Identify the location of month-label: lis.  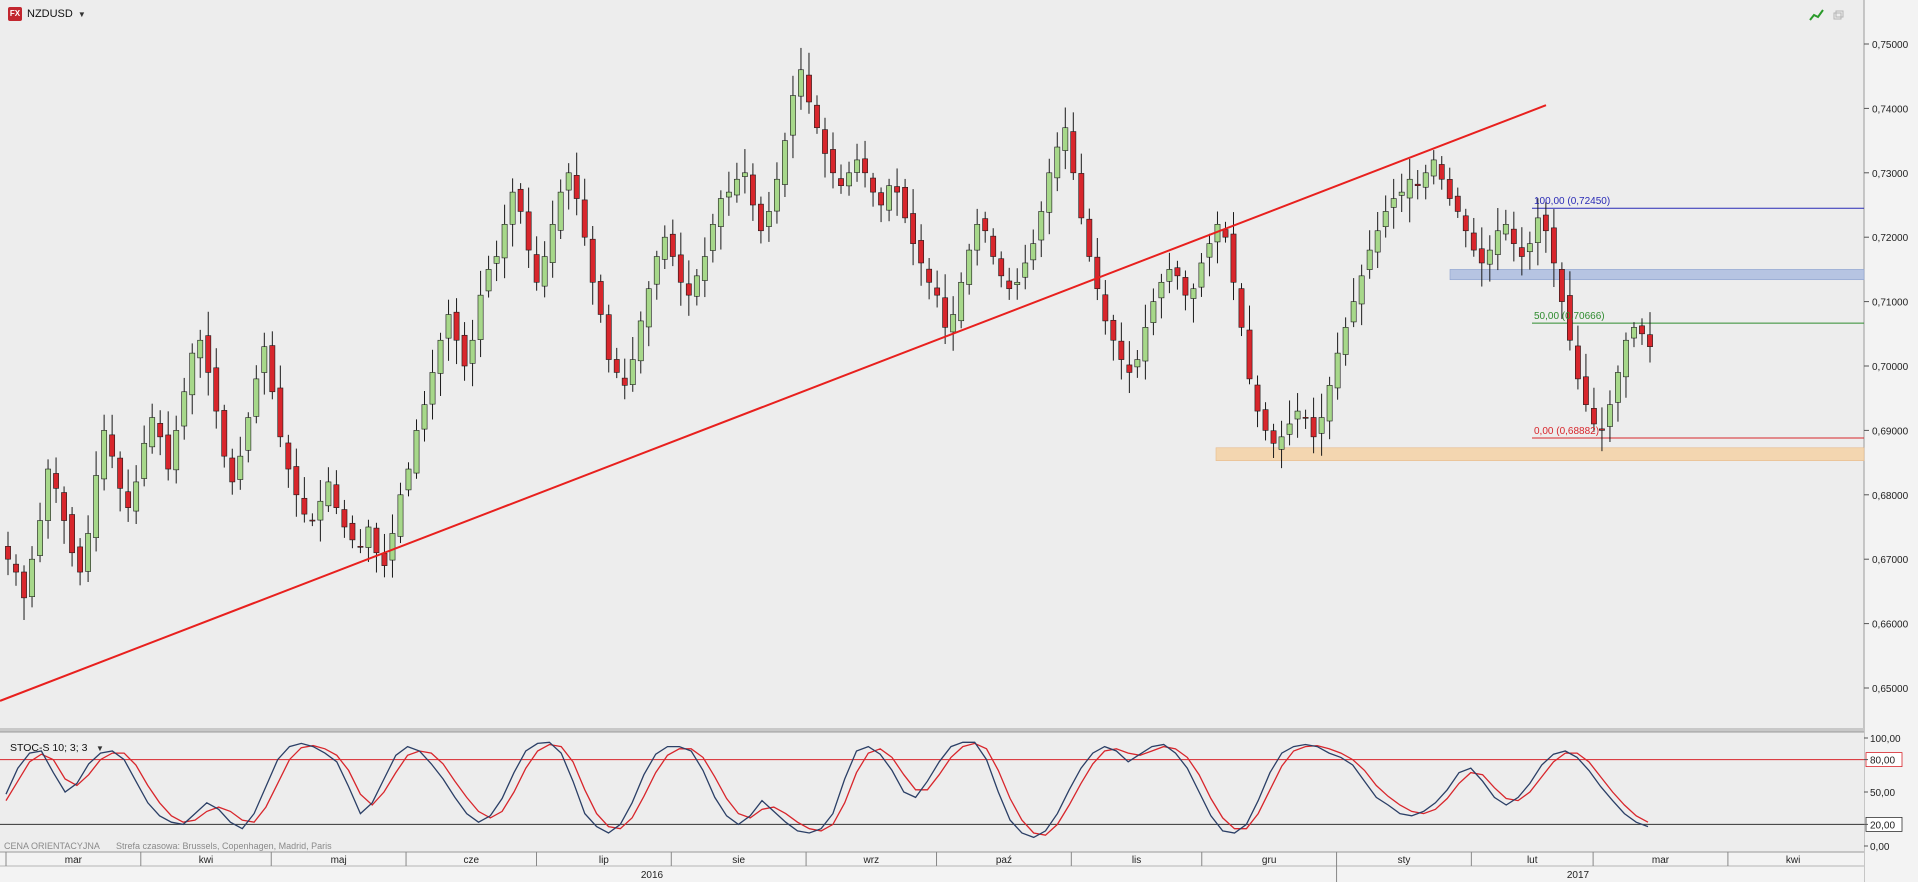
(1136, 860).